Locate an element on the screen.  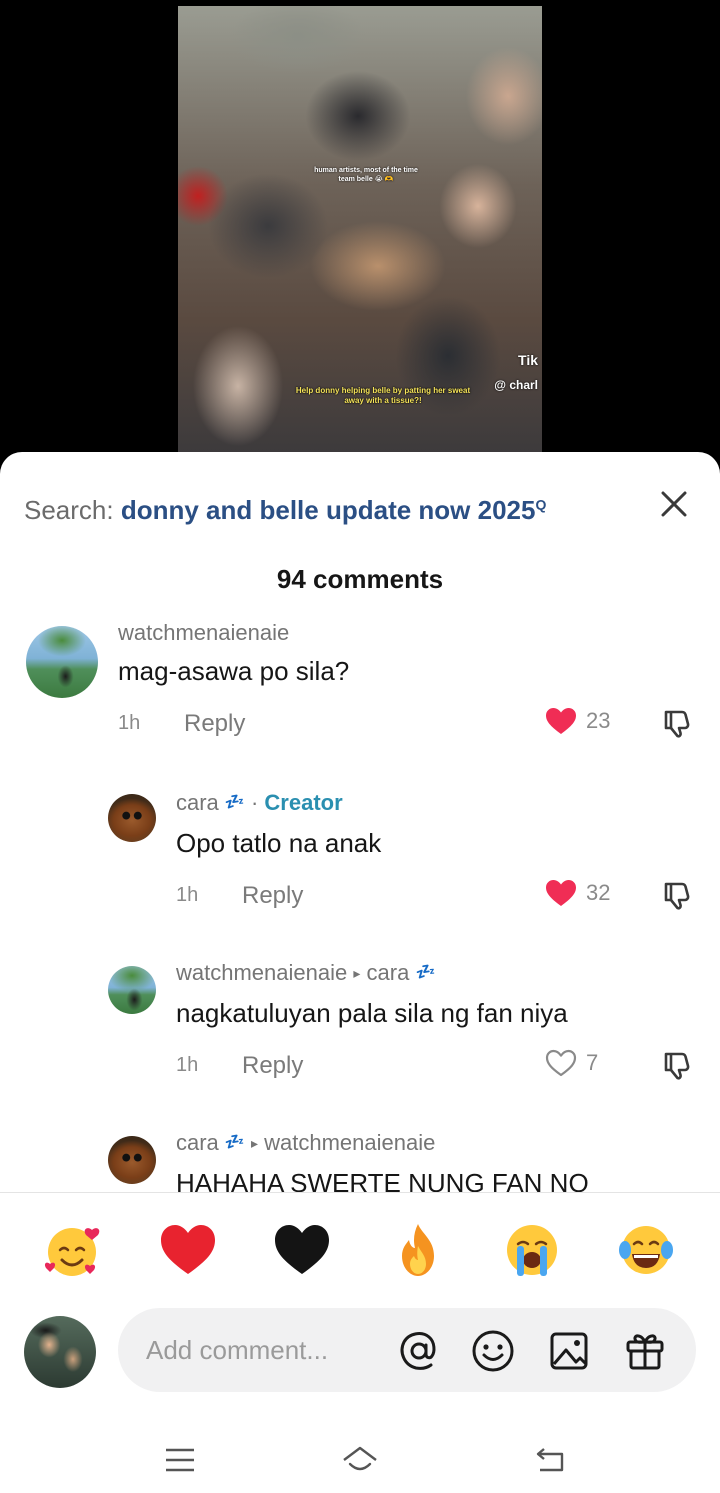
system-navigation-bar is located at coordinates (360, 1460).